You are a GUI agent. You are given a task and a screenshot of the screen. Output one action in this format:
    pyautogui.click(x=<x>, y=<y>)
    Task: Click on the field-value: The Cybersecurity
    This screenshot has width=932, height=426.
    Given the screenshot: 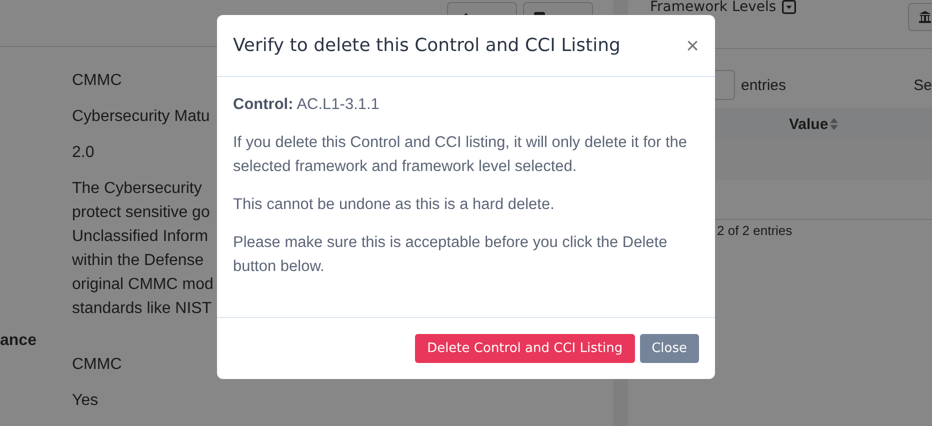 What is the action you would take?
    pyautogui.click(x=137, y=189)
    